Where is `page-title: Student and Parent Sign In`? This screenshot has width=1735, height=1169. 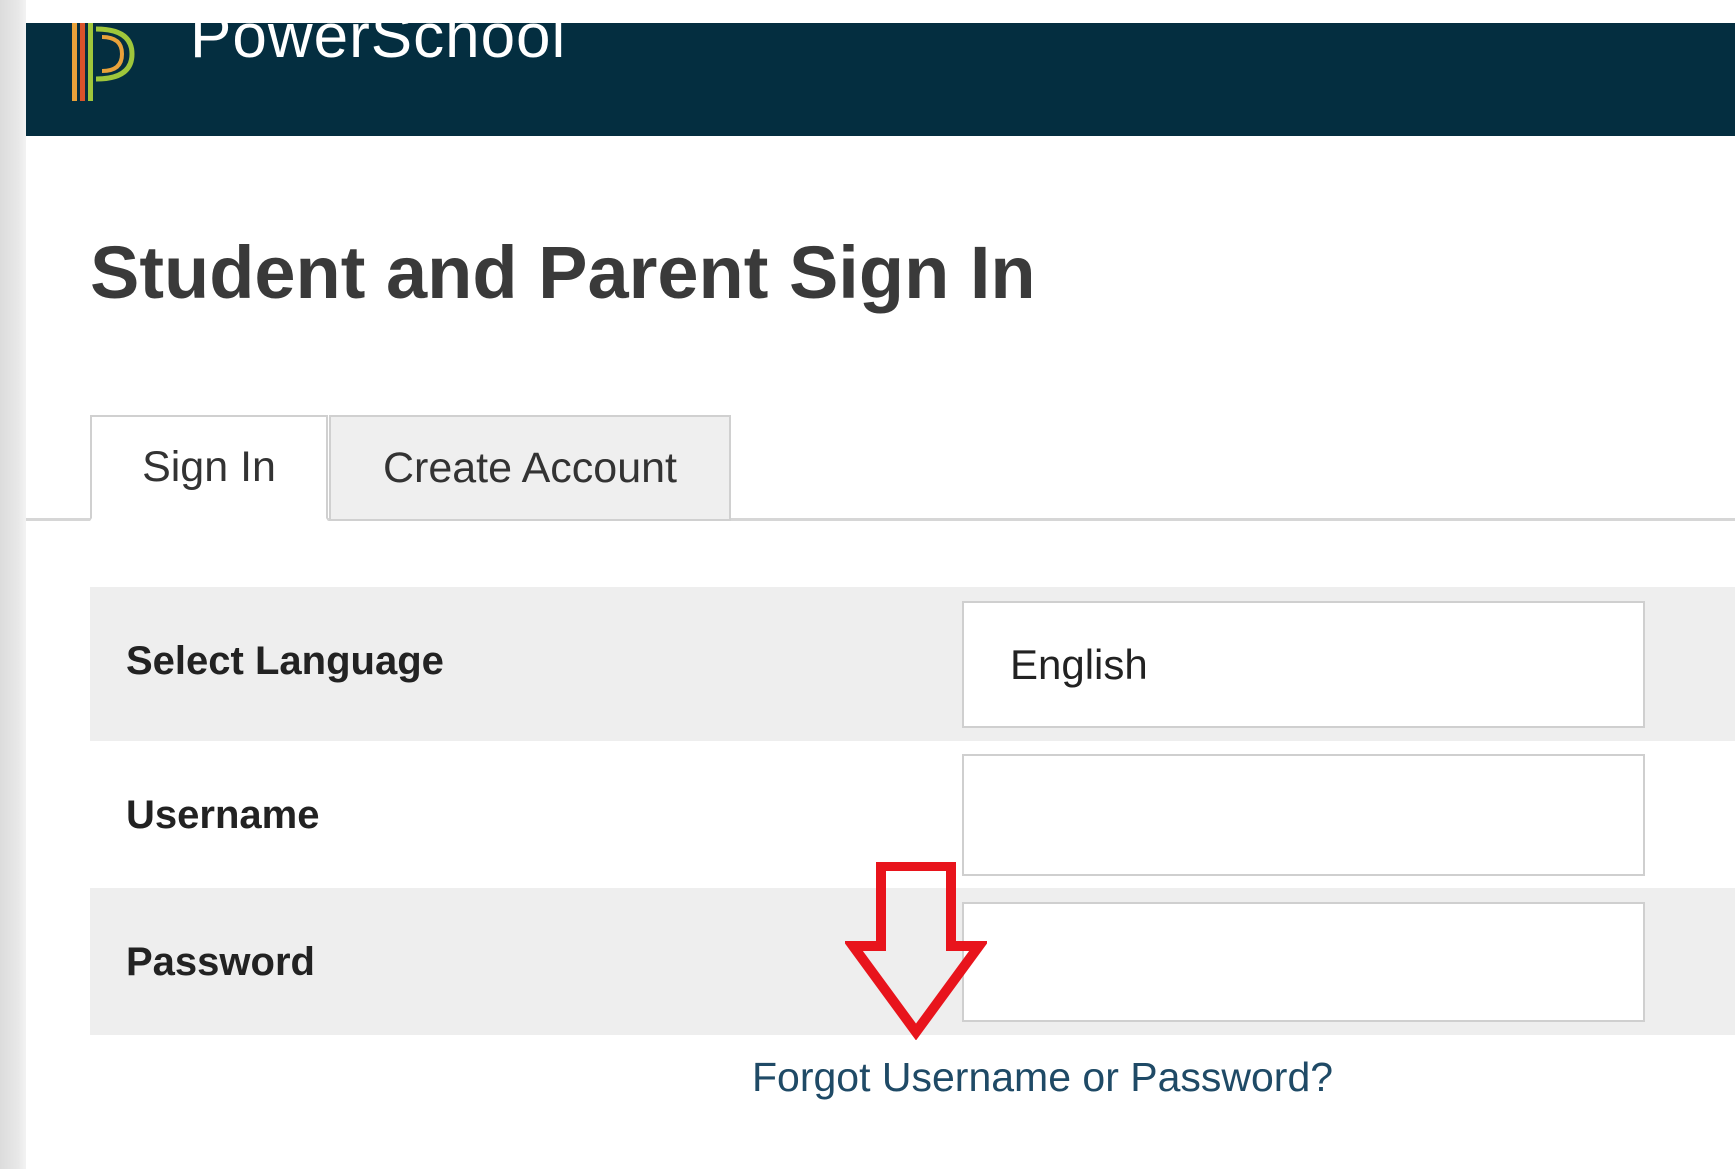
page-title: Student and Parent Sign In is located at coordinates (563, 272).